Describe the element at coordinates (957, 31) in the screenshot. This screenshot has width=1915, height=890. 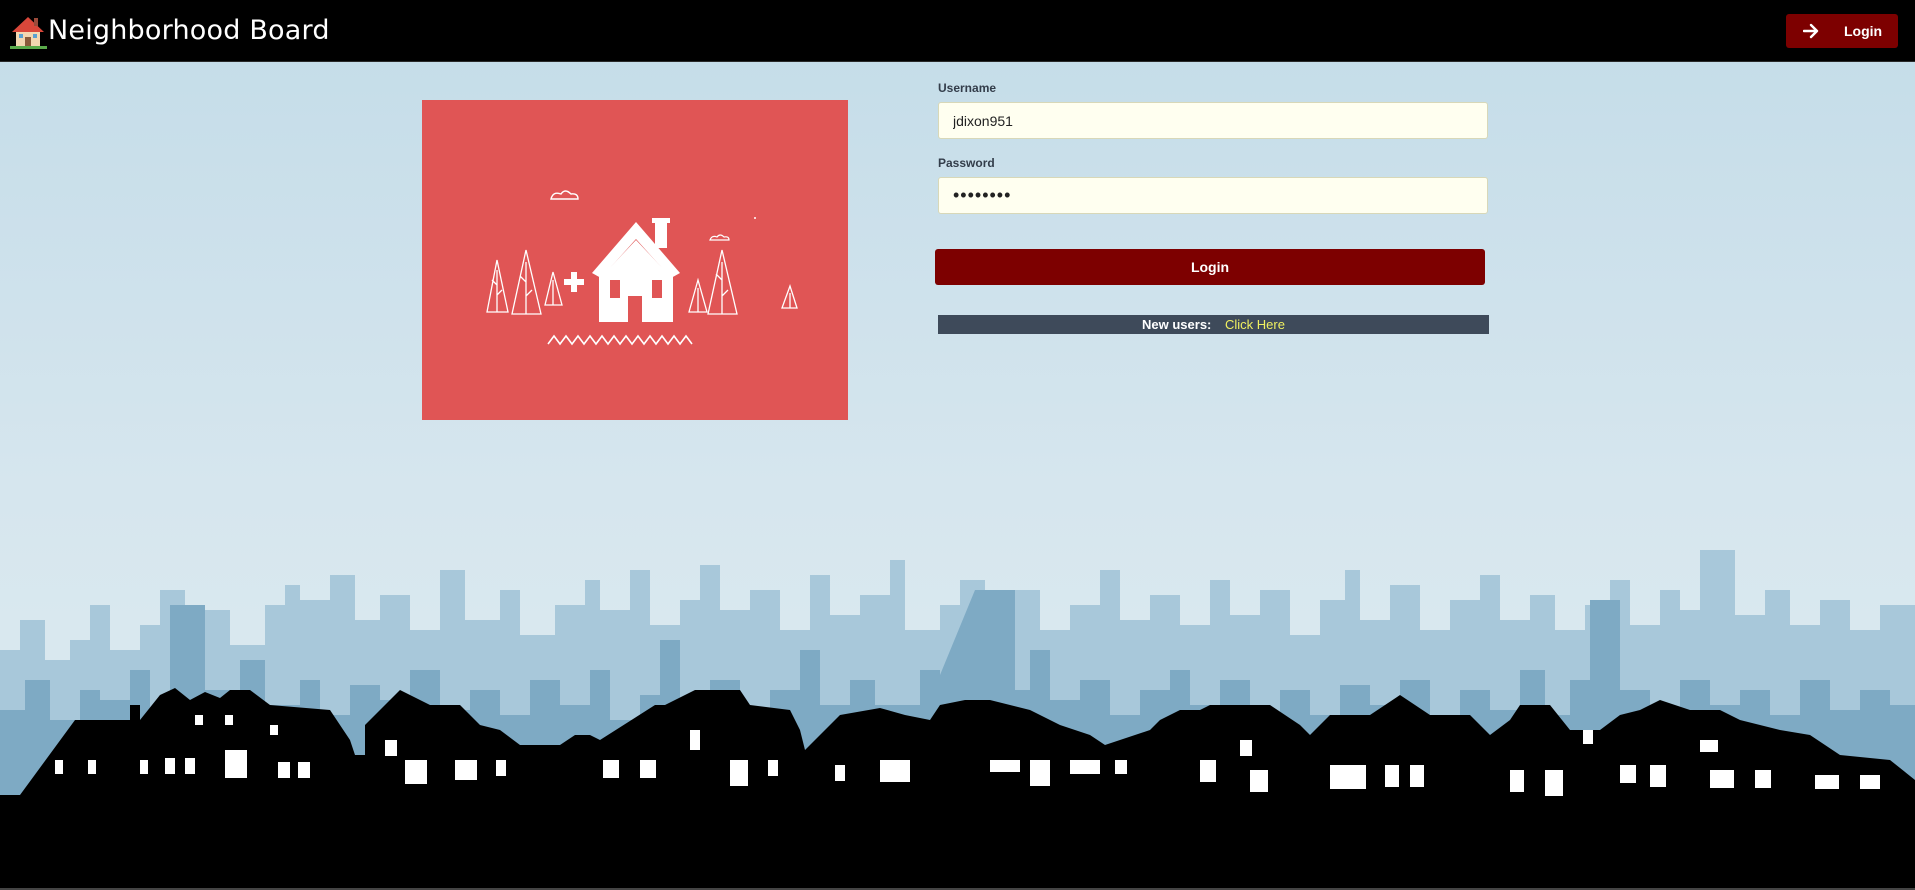
I see `top-navbar: Neighborhood Board Login` at that location.